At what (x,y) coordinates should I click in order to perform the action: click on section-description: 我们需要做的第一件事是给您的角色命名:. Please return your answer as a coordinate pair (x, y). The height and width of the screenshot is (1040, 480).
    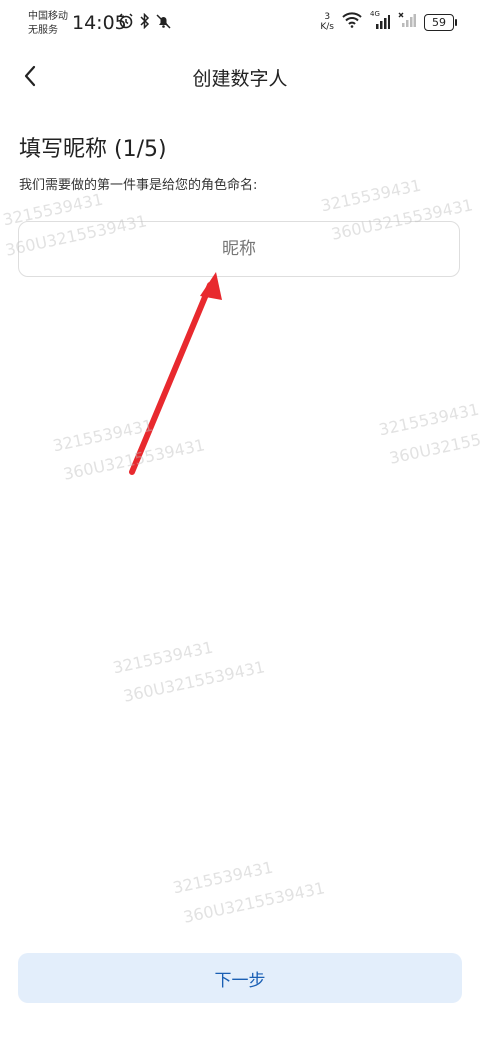
    Looking at the image, I should click on (138, 185).